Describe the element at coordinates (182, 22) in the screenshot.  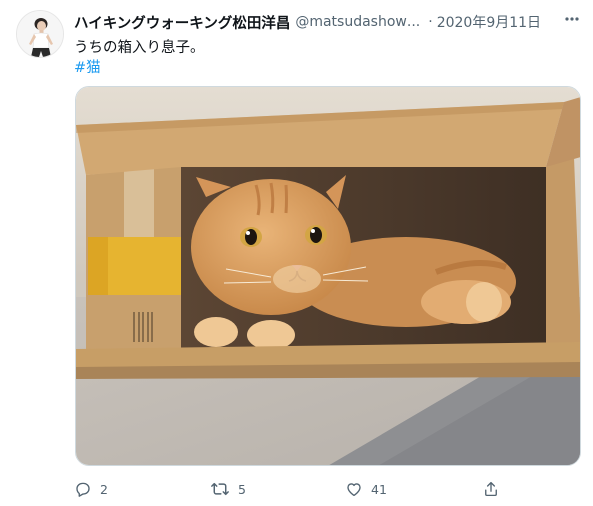
I see `display-name: ハイキングウォーキング松田洋昌` at that location.